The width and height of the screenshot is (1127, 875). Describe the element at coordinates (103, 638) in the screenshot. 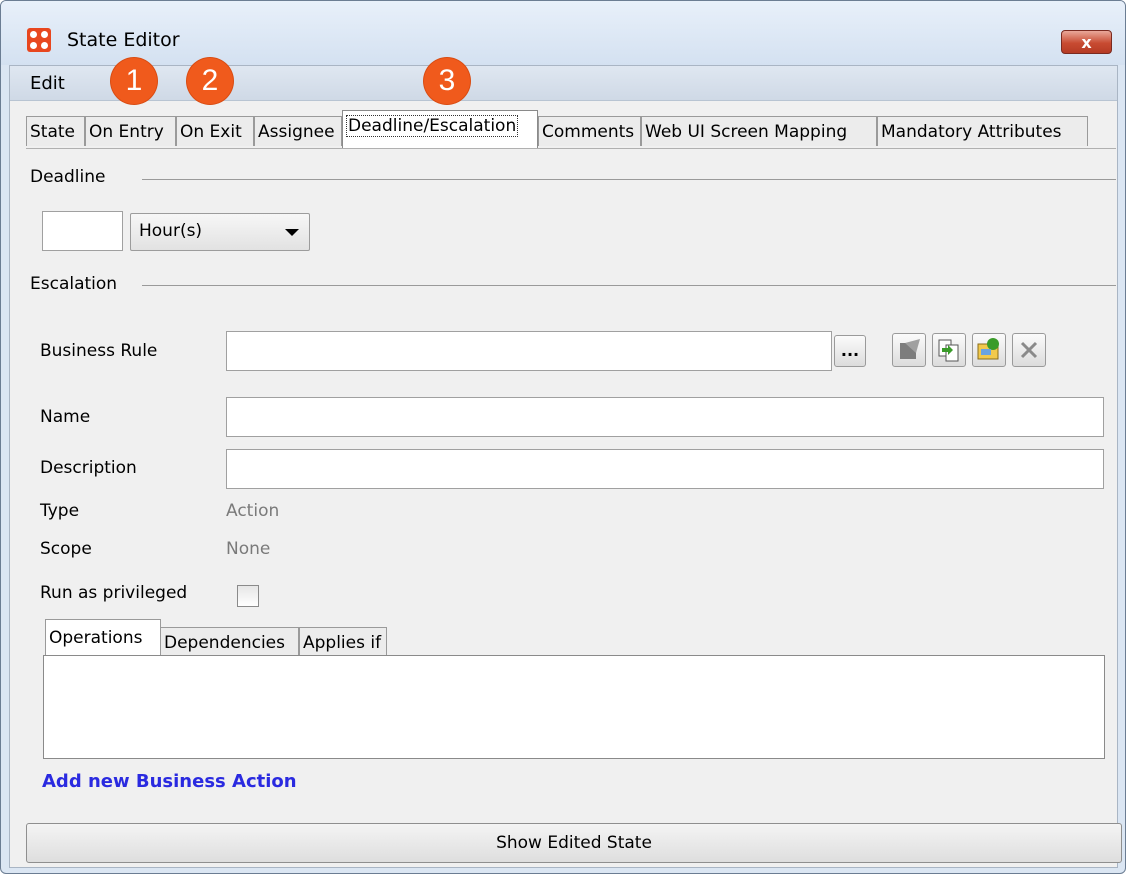

I see `subtab-operations: Operations` at that location.